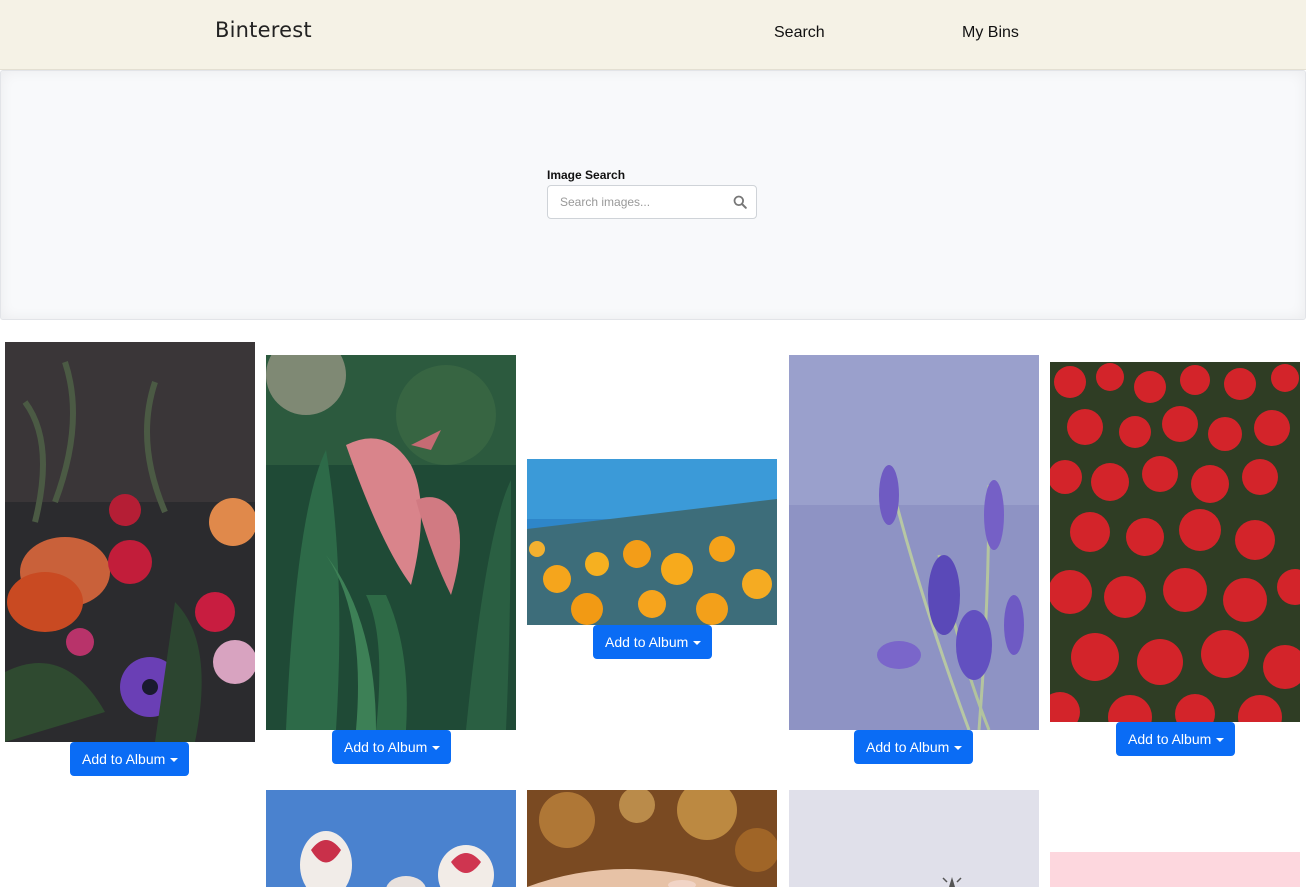 The image size is (1308, 887). Describe the element at coordinates (740, 202) in the screenshot. I see `search-icon` at that location.